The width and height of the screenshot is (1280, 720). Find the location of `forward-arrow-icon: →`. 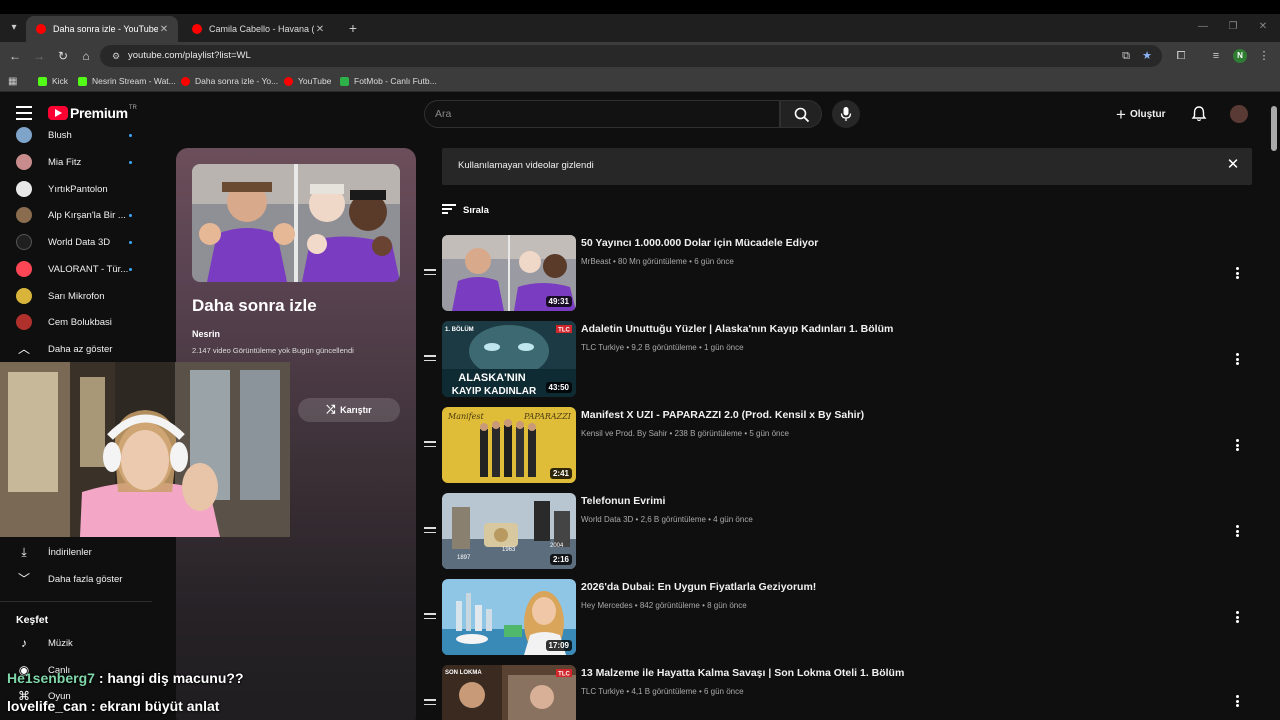

forward-arrow-icon: → is located at coordinates (39, 56).